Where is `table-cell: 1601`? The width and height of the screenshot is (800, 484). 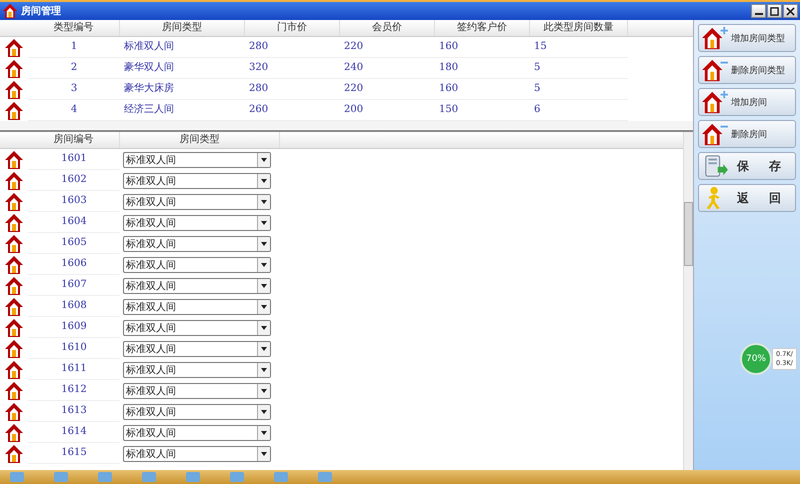 table-cell: 1601 is located at coordinates (74, 159).